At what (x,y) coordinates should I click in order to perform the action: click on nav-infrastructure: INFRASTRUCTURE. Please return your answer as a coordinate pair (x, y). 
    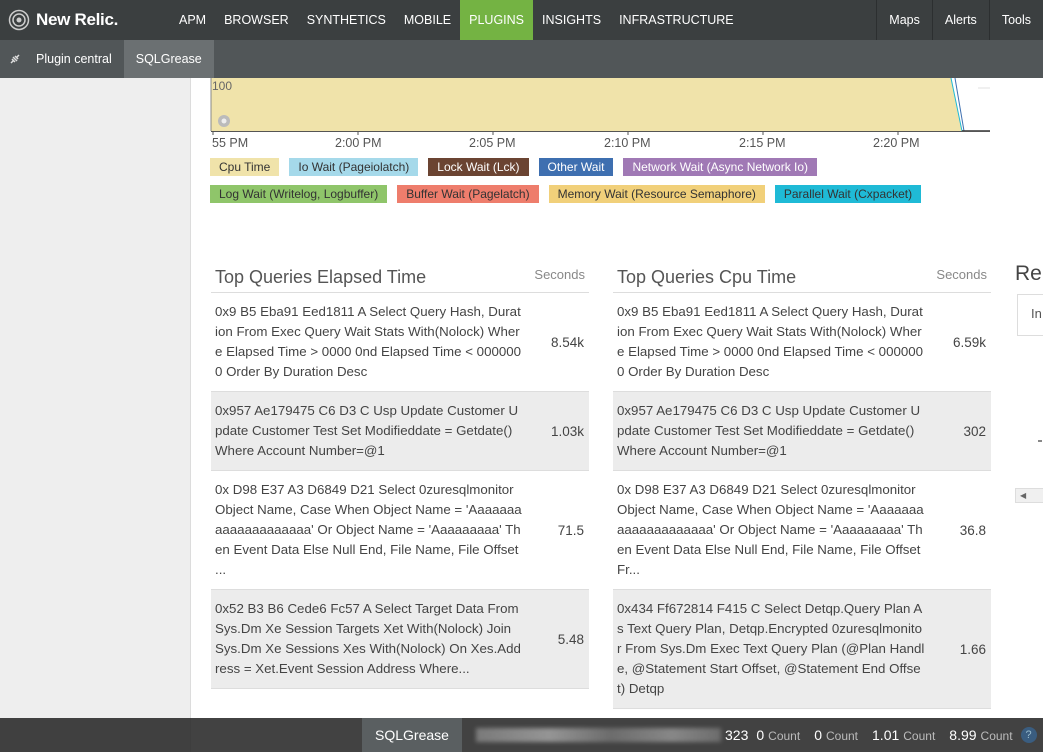
    Looking at the image, I should click on (676, 20).